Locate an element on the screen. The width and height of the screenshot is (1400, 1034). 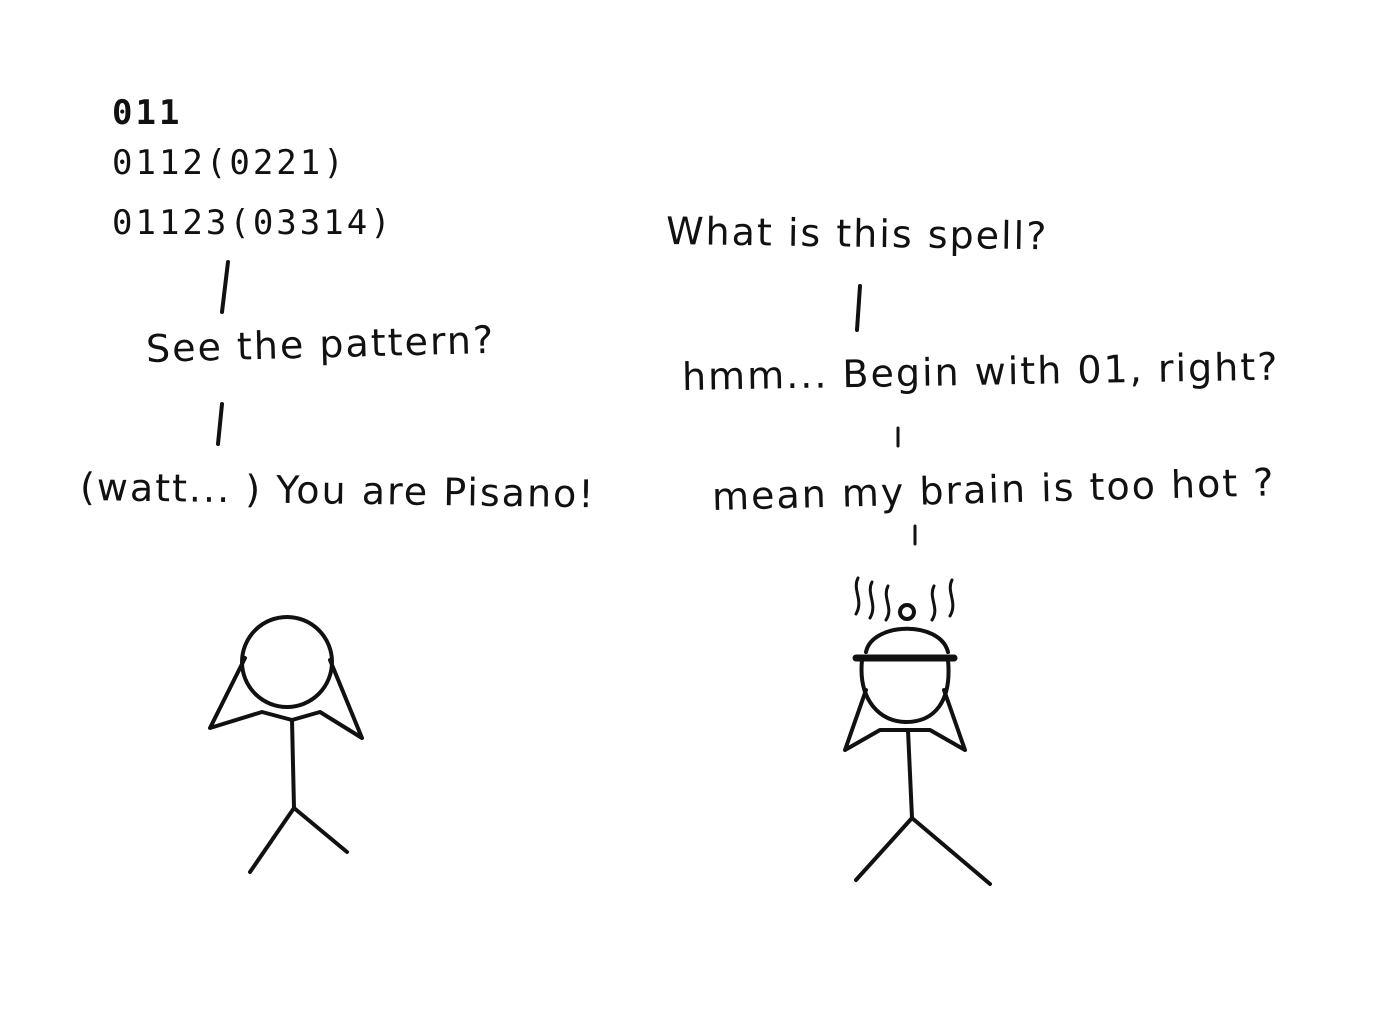
right-stick-figure is located at coordinates (917, 731).